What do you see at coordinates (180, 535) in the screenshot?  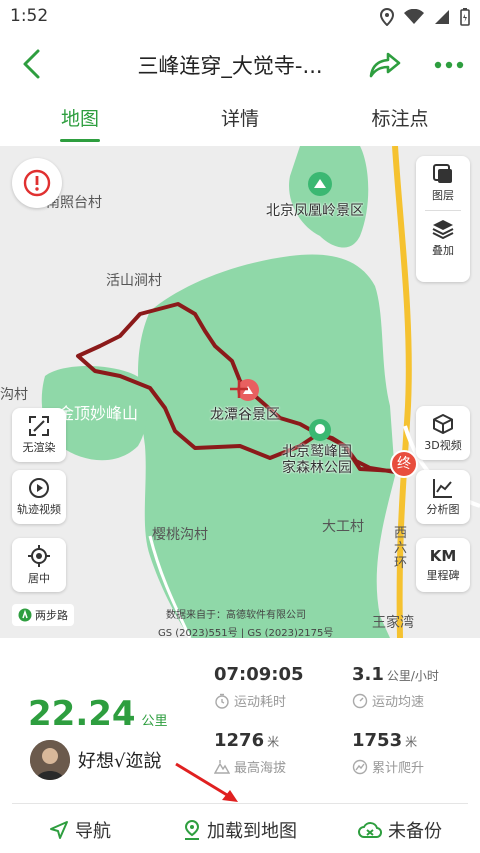 I see `place-label: 樱桃沟村` at bounding box center [180, 535].